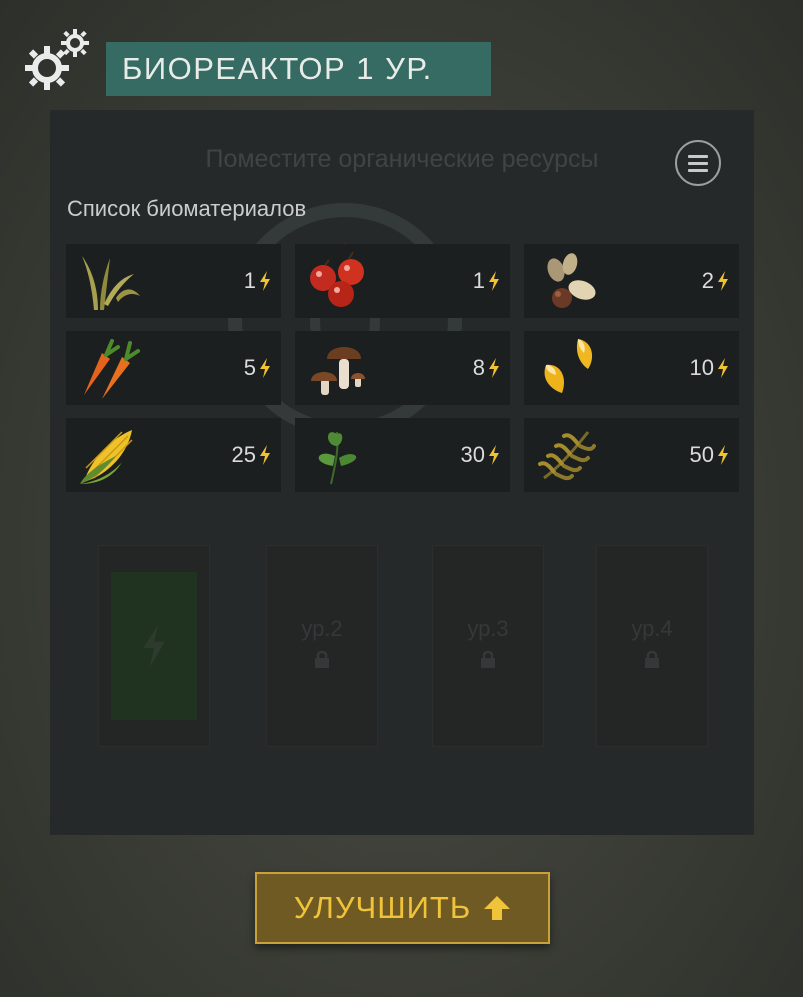 The width and height of the screenshot is (803, 997). I want to click on energy-value: 10, so click(709, 368).